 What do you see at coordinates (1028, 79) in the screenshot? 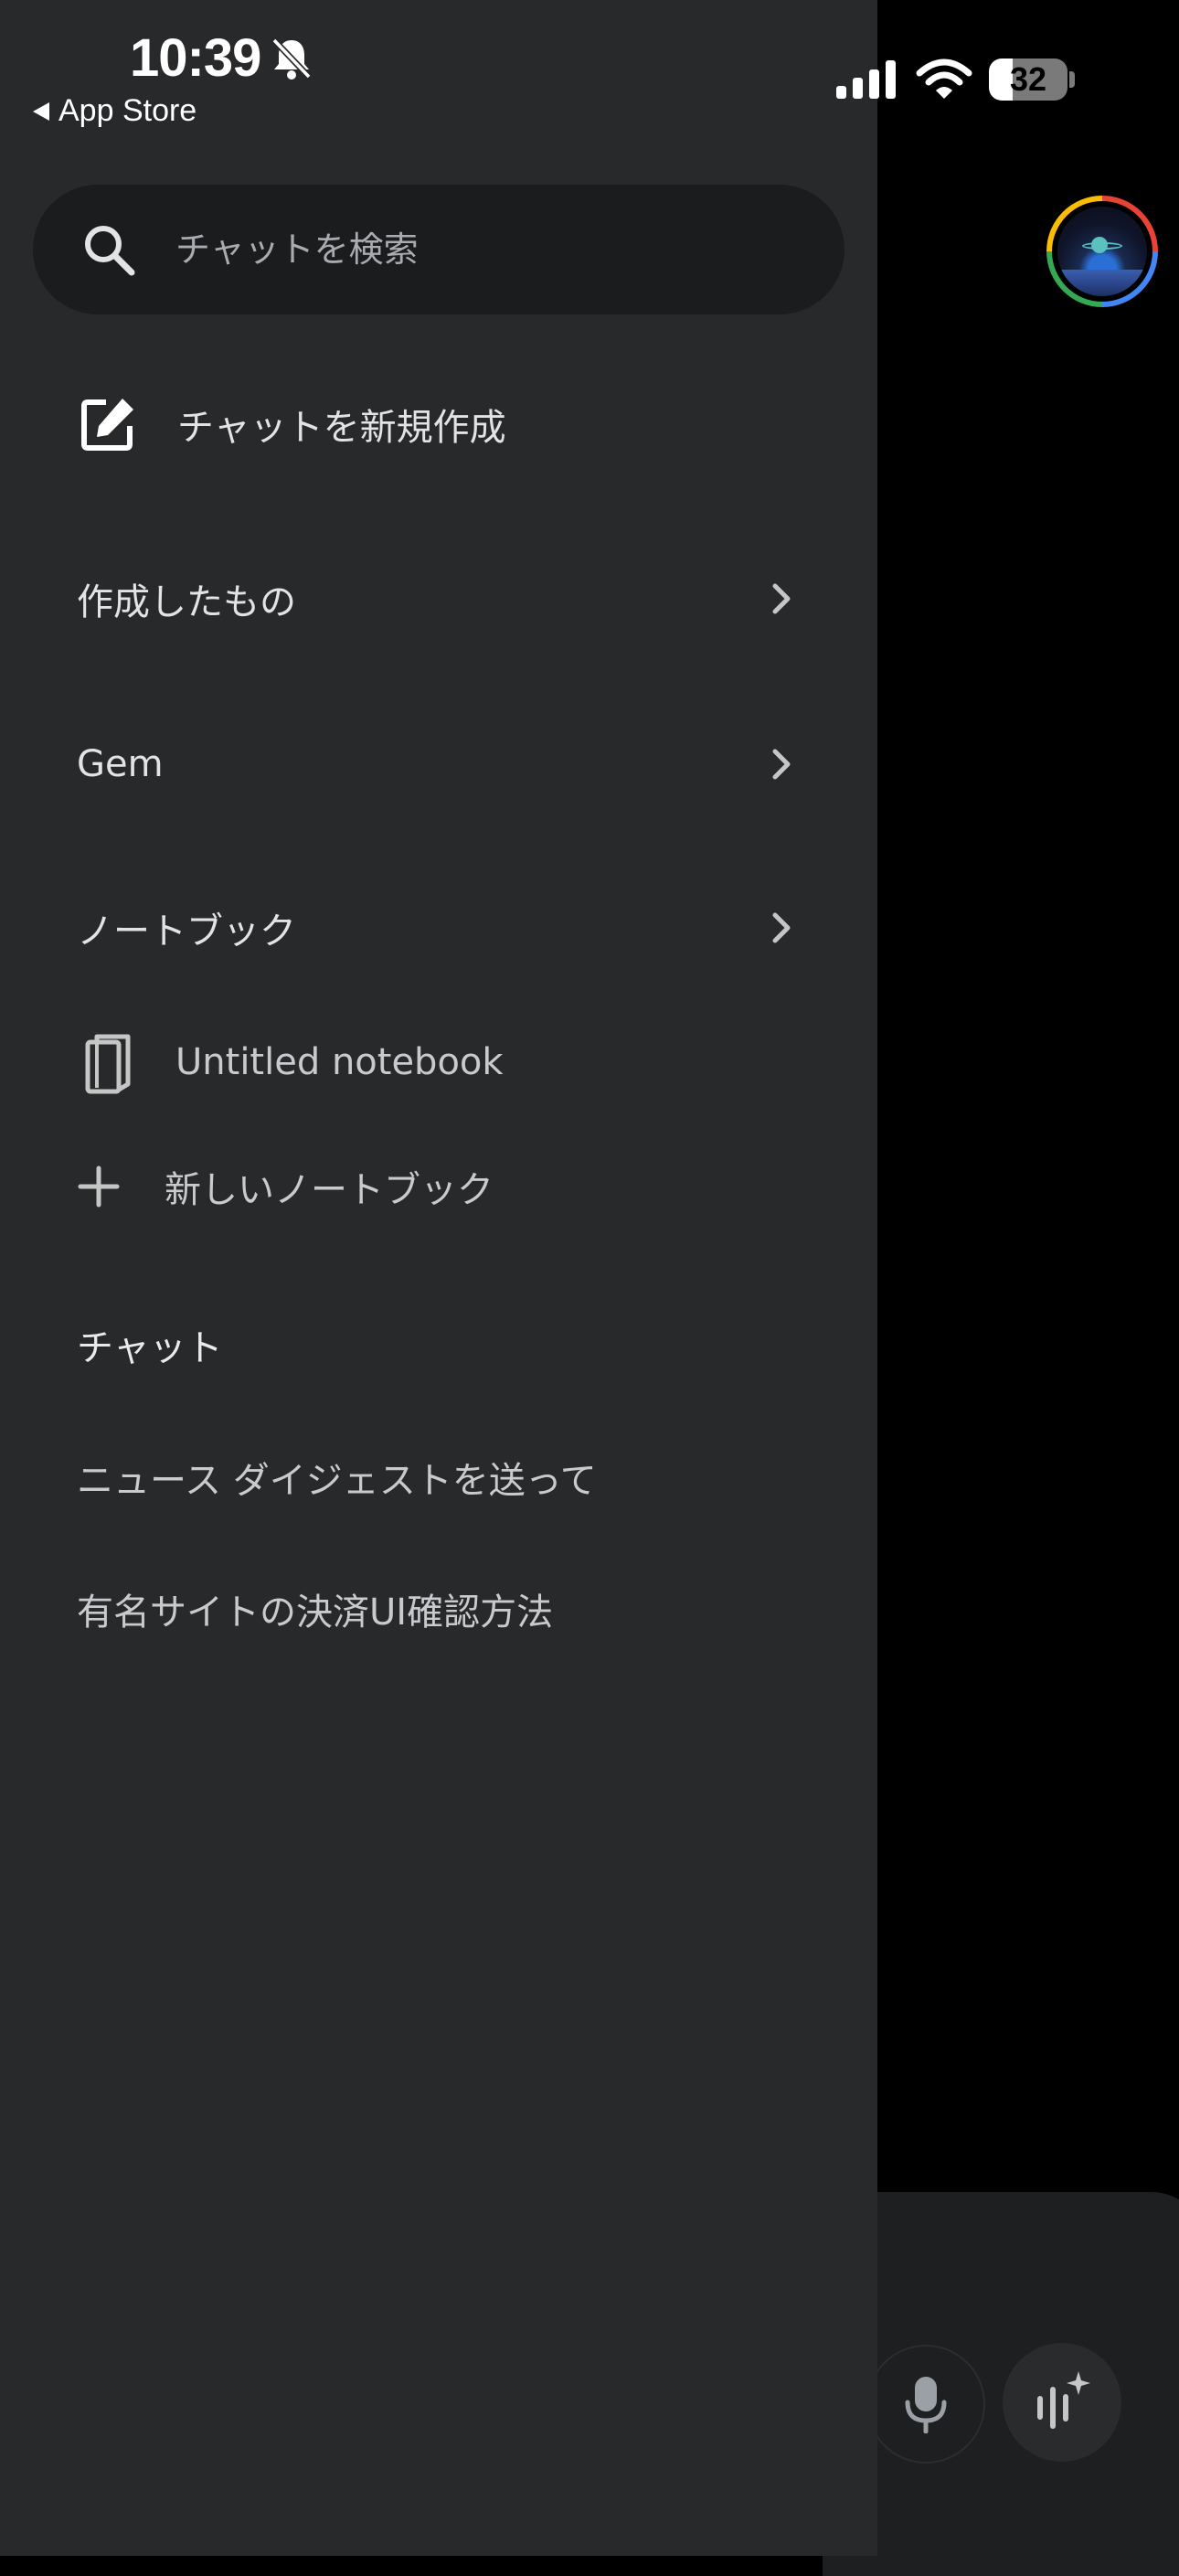
I see `battery-level: 32` at bounding box center [1028, 79].